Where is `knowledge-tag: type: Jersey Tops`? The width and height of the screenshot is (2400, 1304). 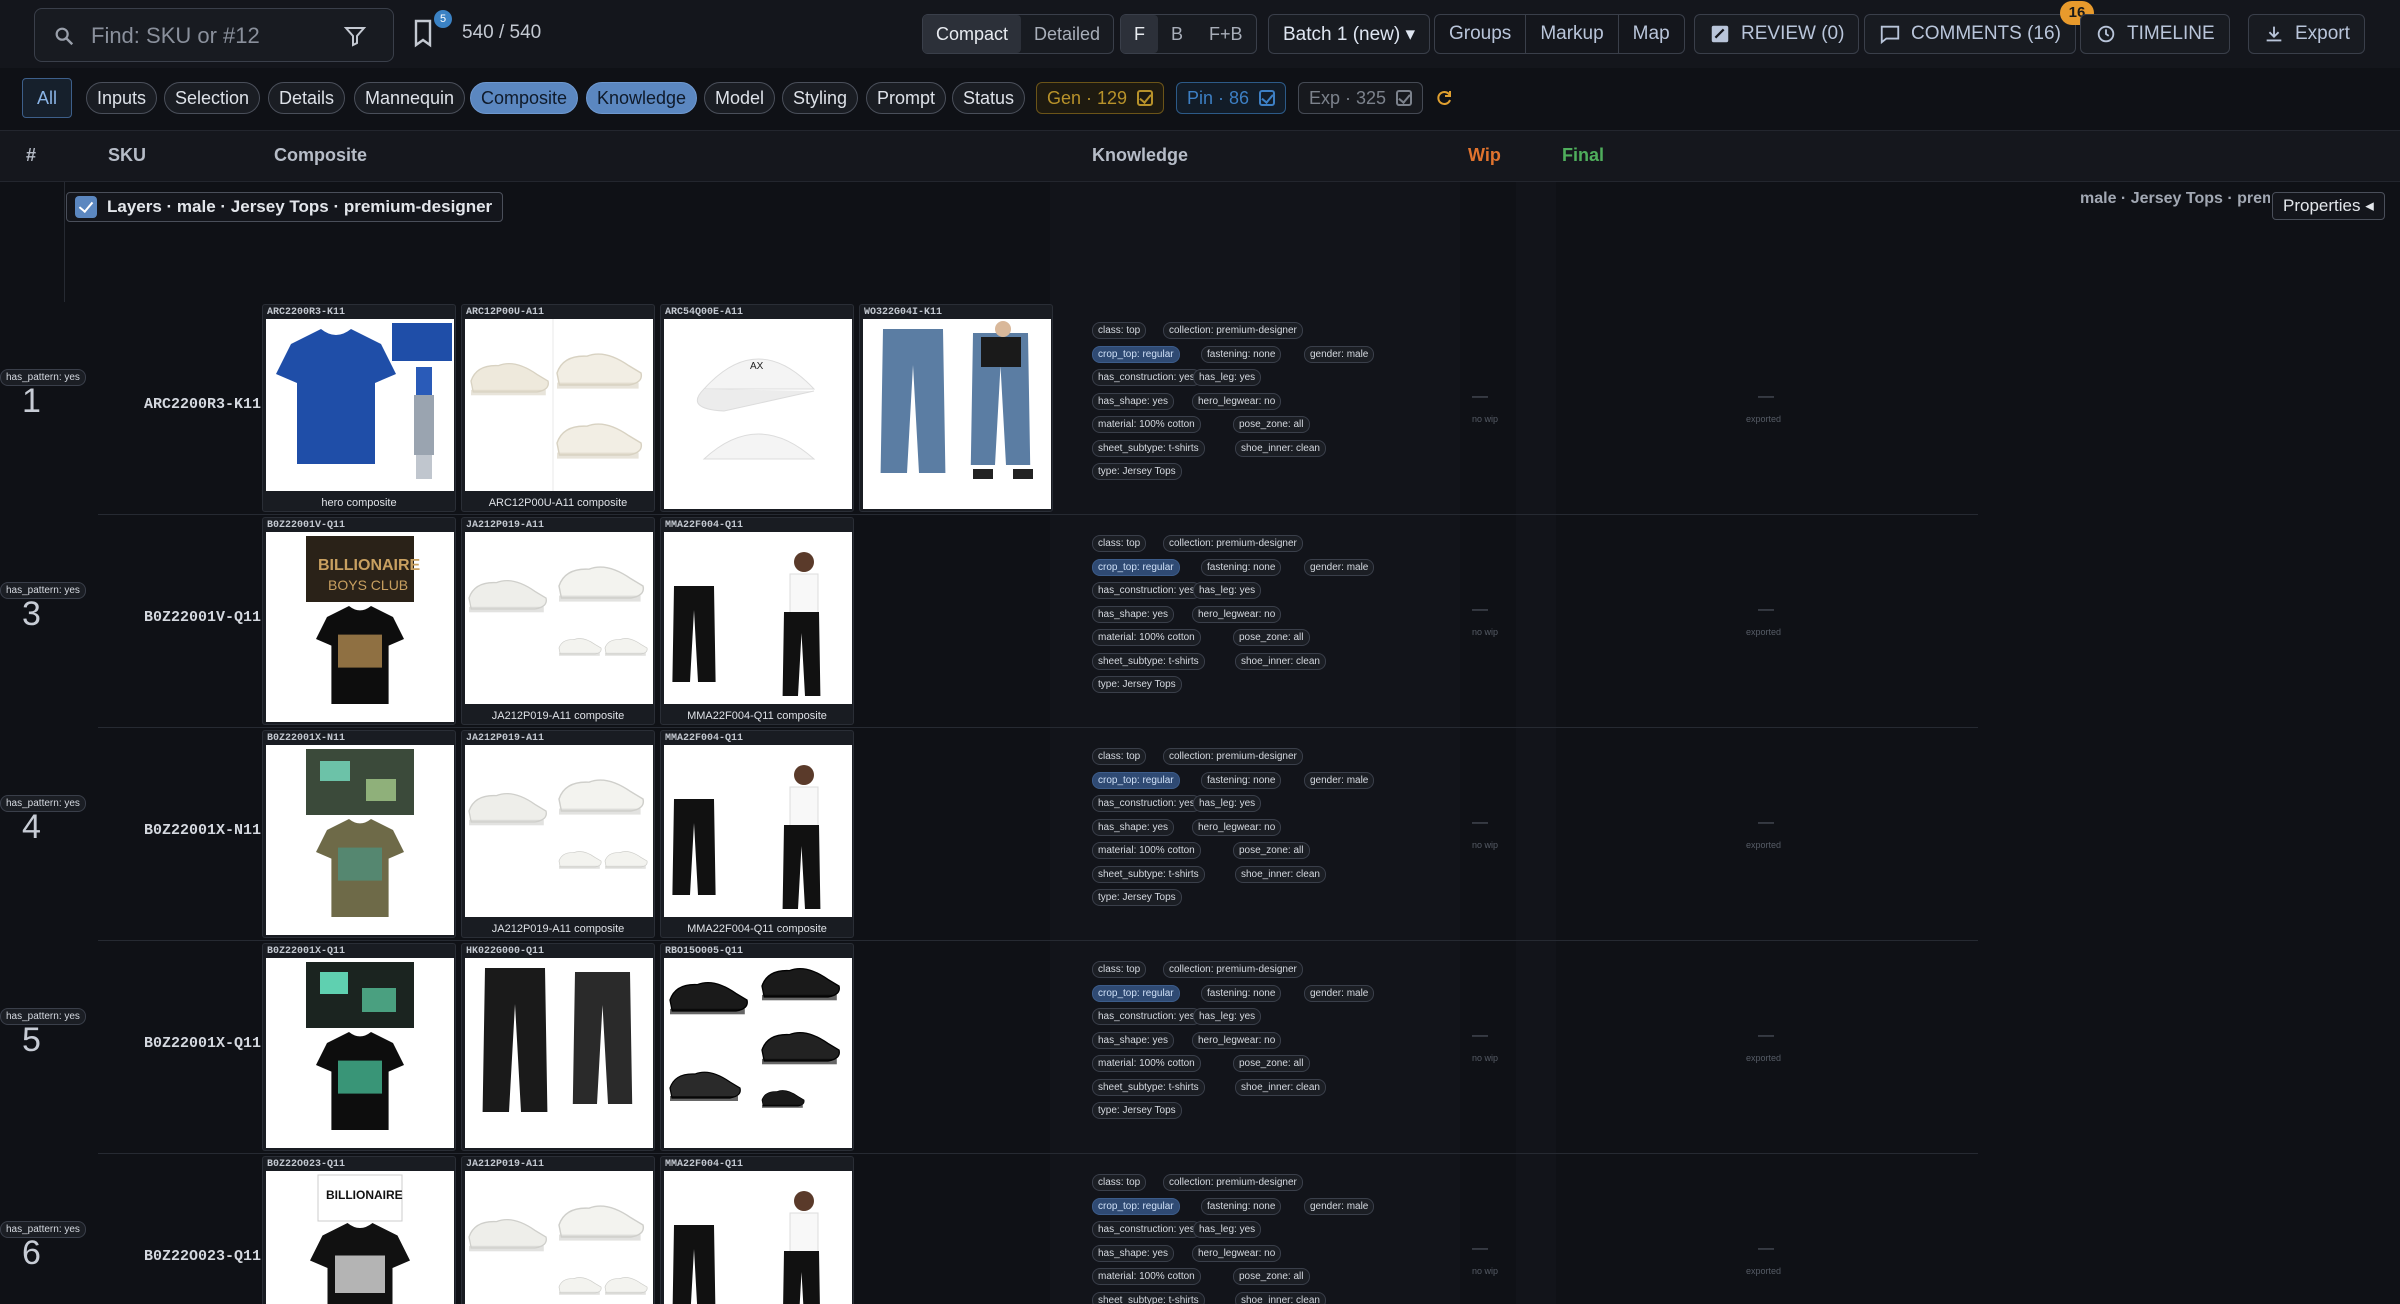 knowledge-tag: type: Jersey Tops is located at coordinates (1137, 897).